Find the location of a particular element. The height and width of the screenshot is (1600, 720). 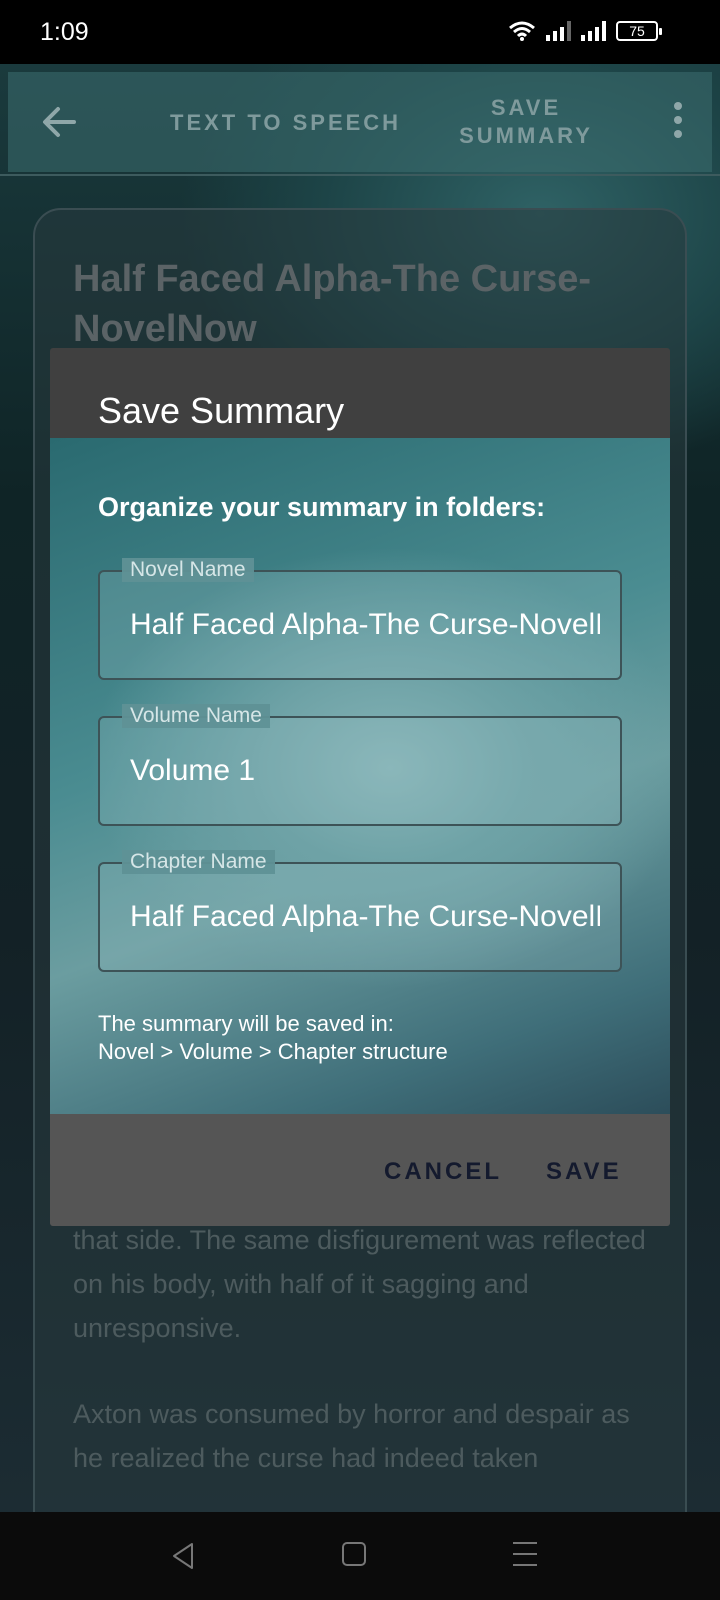

card-title: Half Faced Alpha-The Curse-NovelNow is located at coordinates (332, 304).